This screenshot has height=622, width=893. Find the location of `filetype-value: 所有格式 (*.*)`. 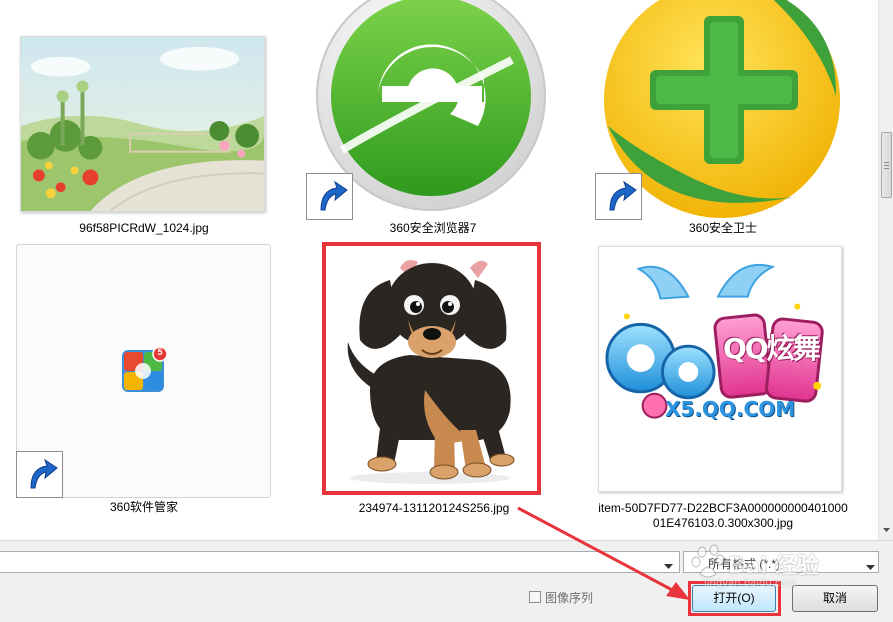

filetype-value: 所有格式 (*.*) is located at coordinates (744, 564).